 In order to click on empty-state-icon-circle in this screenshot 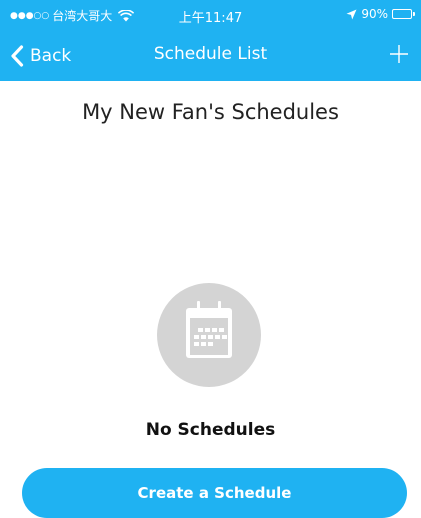, I will do `click(209, 335)`.